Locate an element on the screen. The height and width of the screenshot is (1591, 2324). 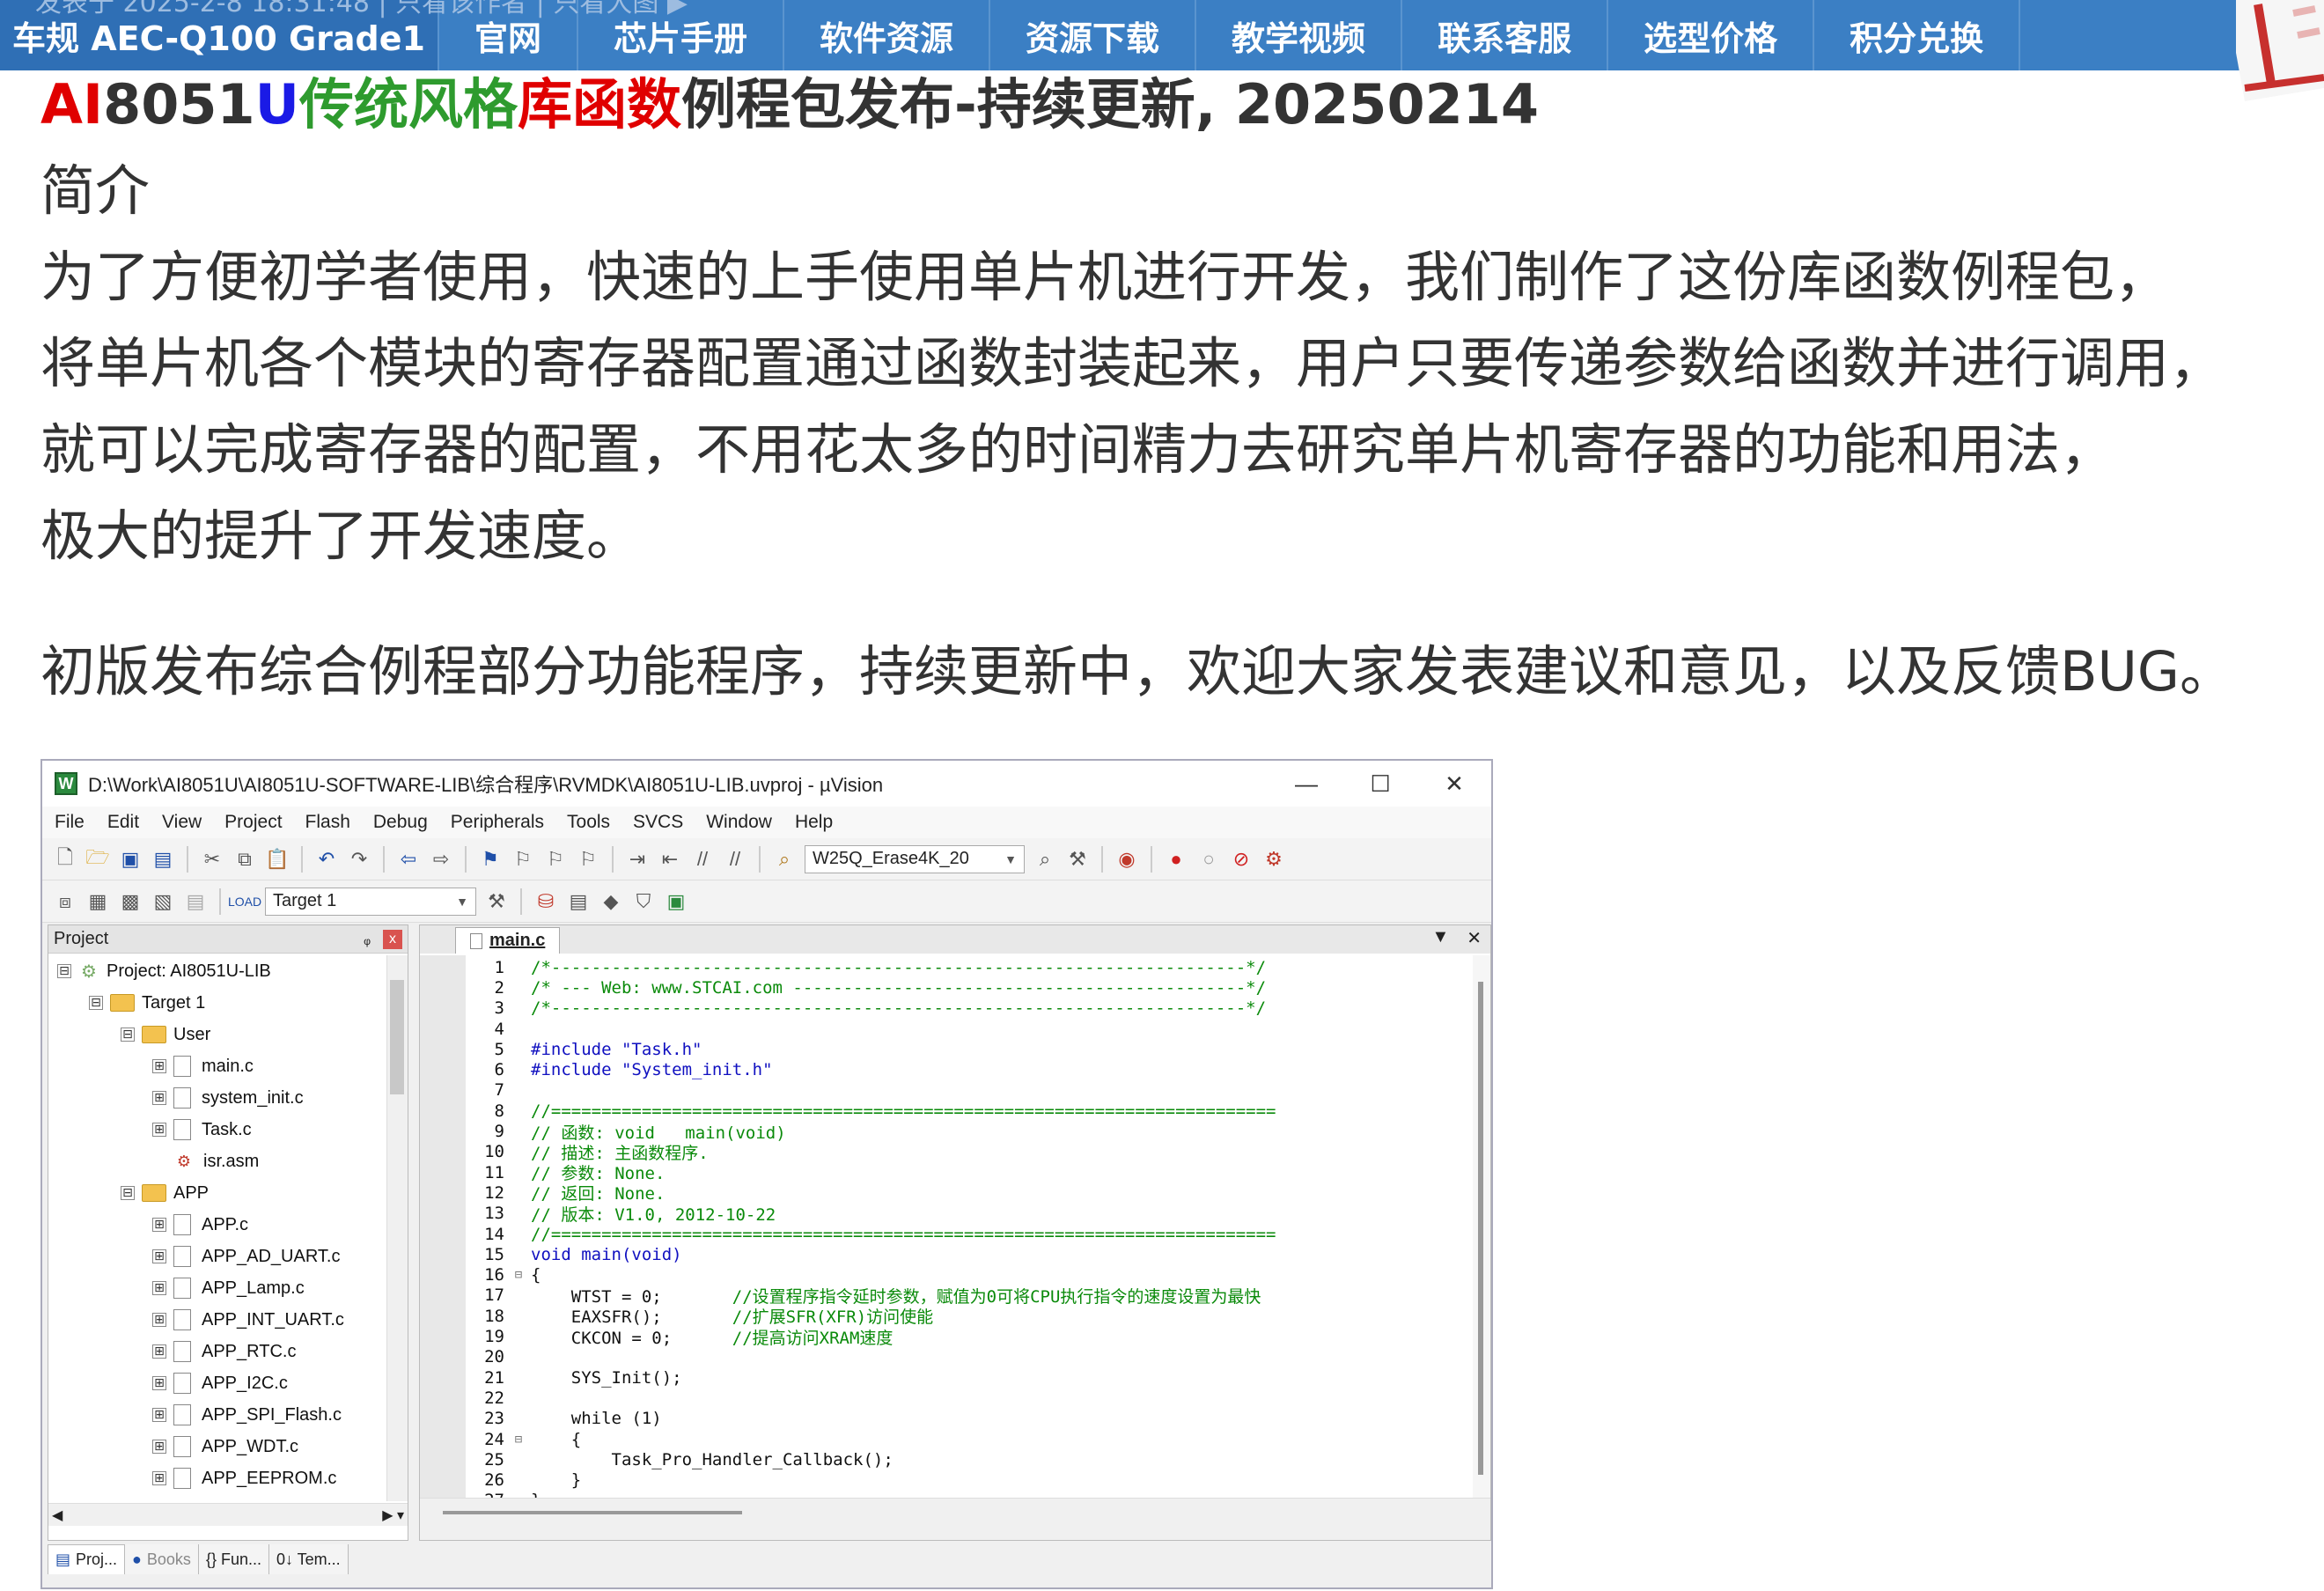
editor-tab-main-c: main.c is located at coordinates (508, 940).